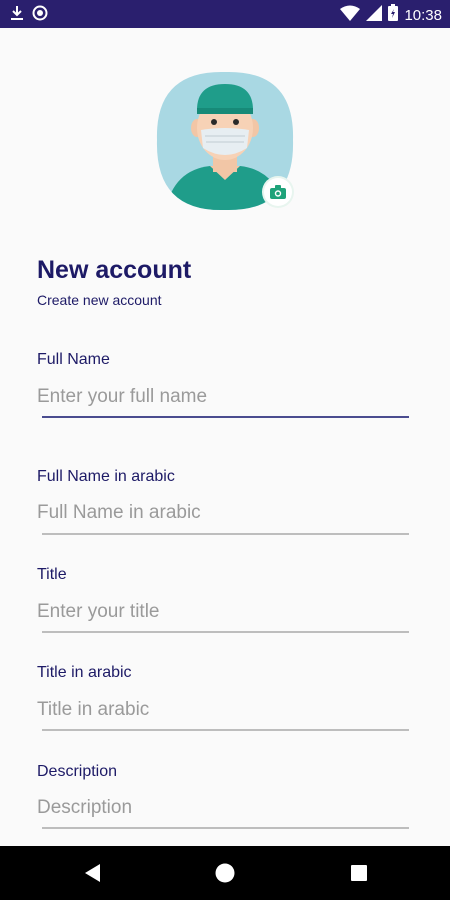  I want to click on title-arabic-label: Title in arabic, so click(84, 672).